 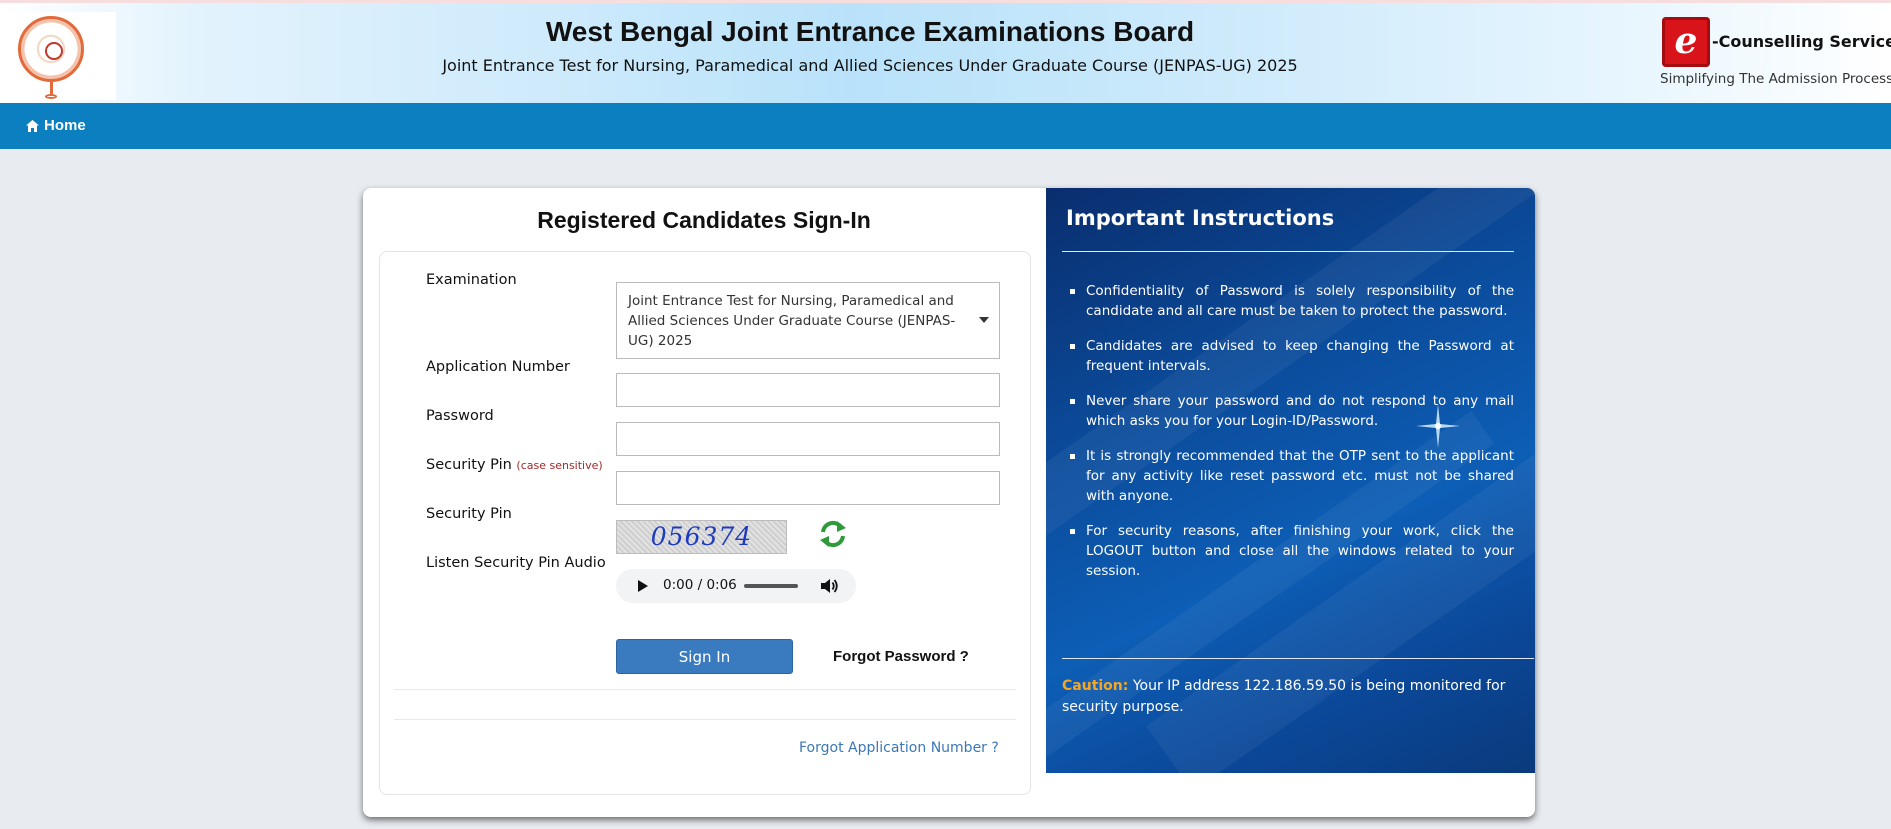 What do you see at coordinates (1298, 658) in the screenshot?
I see `caution-divider` at bounding box center [1298, 658].